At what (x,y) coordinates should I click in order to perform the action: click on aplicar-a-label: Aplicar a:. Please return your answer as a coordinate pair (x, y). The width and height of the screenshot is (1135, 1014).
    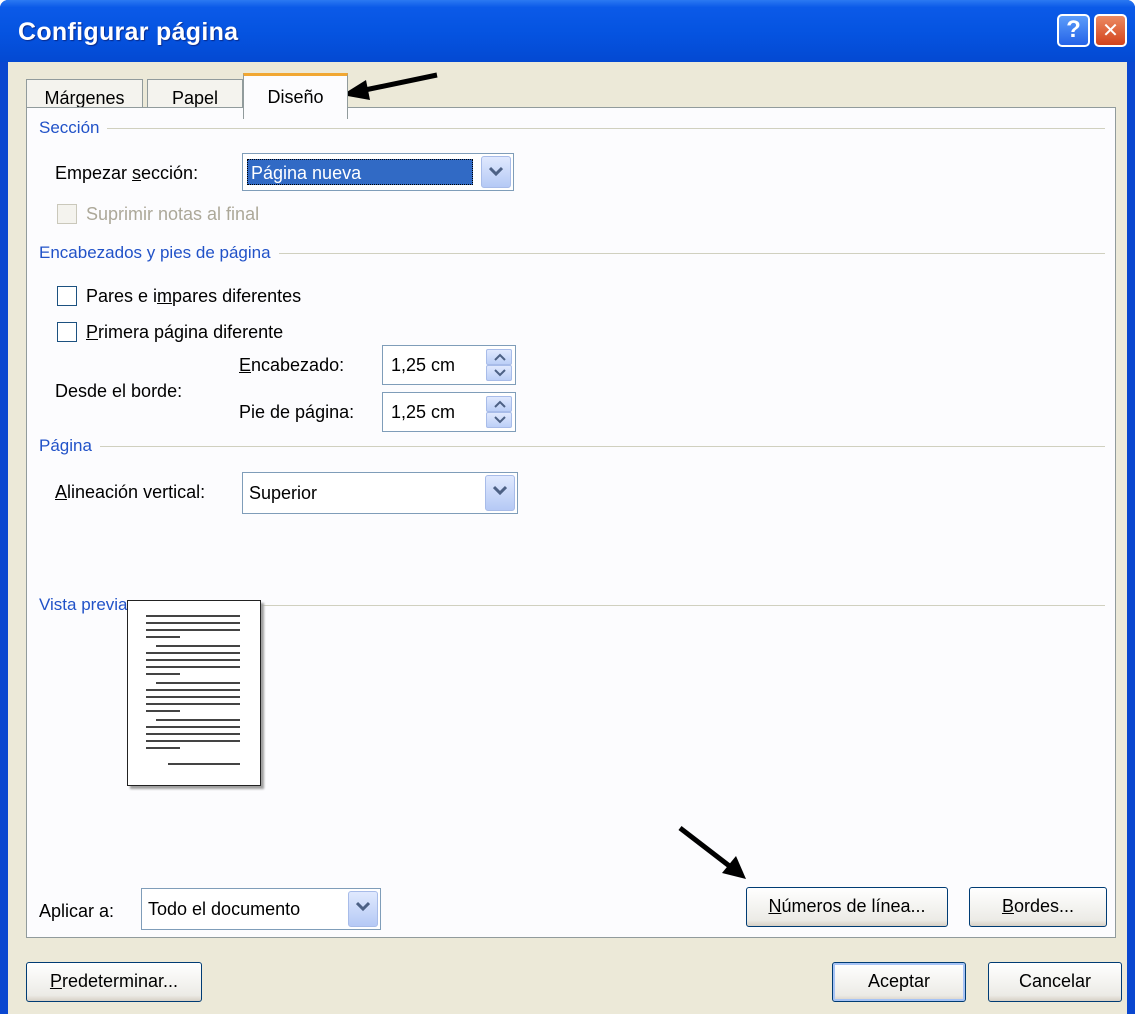
    Looking at the image, I should click on (77, 911).